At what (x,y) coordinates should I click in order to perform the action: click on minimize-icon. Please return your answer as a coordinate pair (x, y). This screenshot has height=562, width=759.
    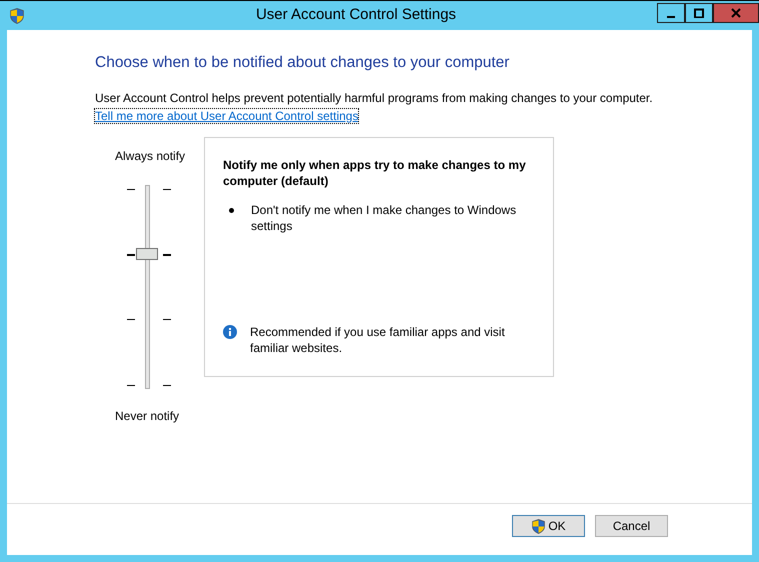
    Looking at the image, I should click on (671, 17).